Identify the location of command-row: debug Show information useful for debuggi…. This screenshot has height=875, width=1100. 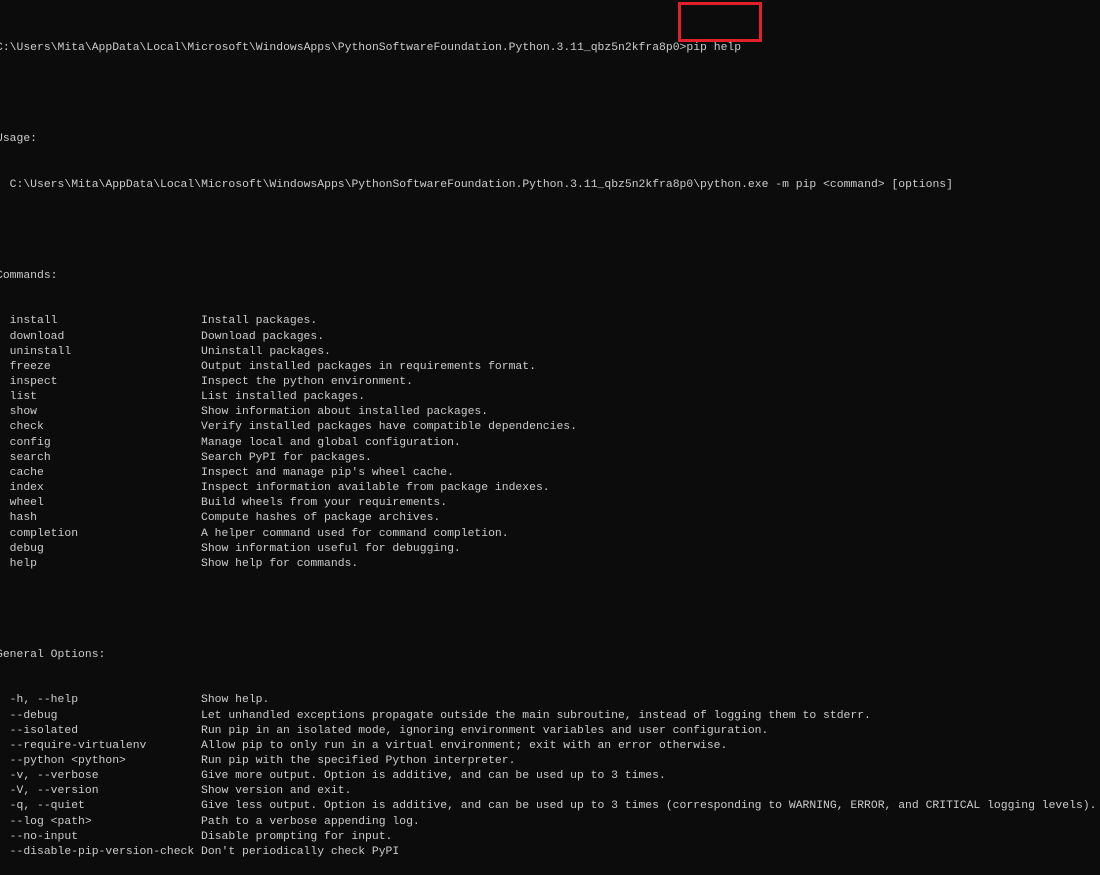
(476, 549).